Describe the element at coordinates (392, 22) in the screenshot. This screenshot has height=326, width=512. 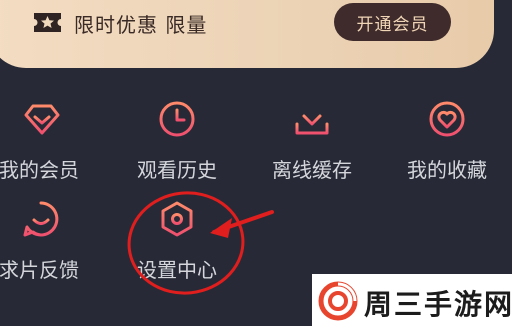
I see `open-vip-button: 开通会员` at that location.